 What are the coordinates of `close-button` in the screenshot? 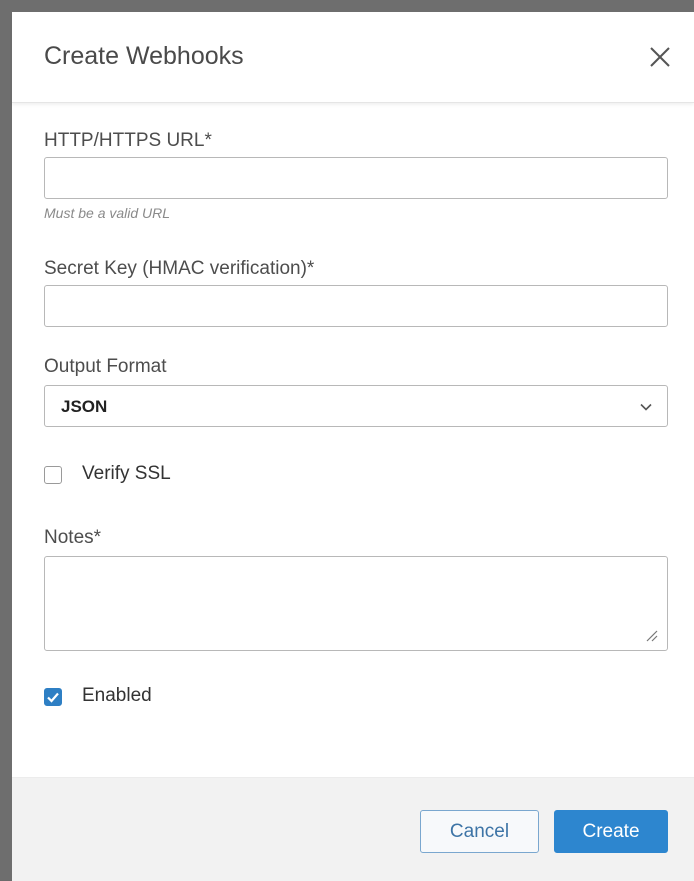 It's located at (660, 57).